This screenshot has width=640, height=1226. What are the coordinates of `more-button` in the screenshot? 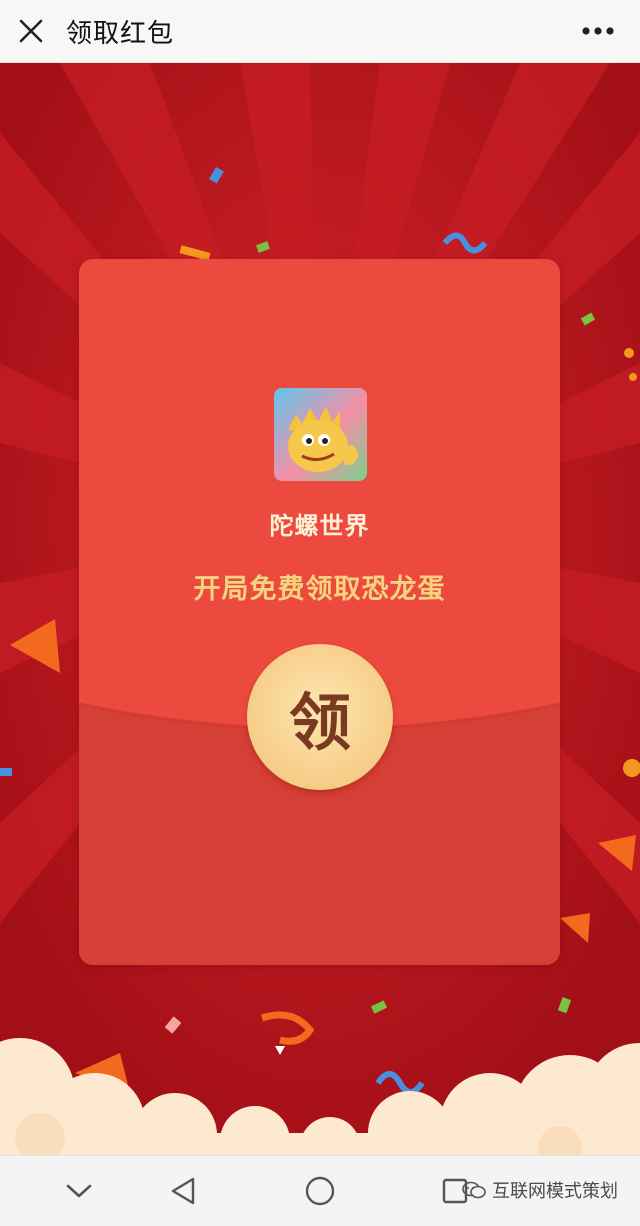 It's located at (598, 31).